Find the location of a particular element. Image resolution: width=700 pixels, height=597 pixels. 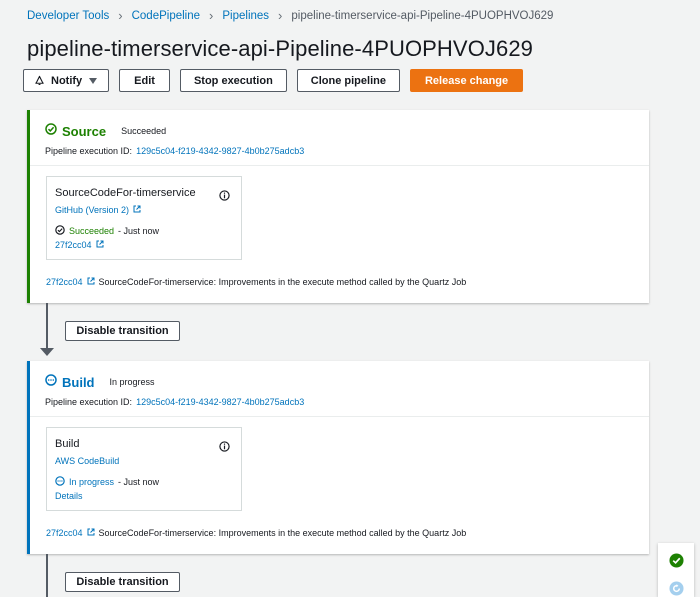

breadcrumb-codepipeline: CodePipeline is located at coordinates (166, 16).